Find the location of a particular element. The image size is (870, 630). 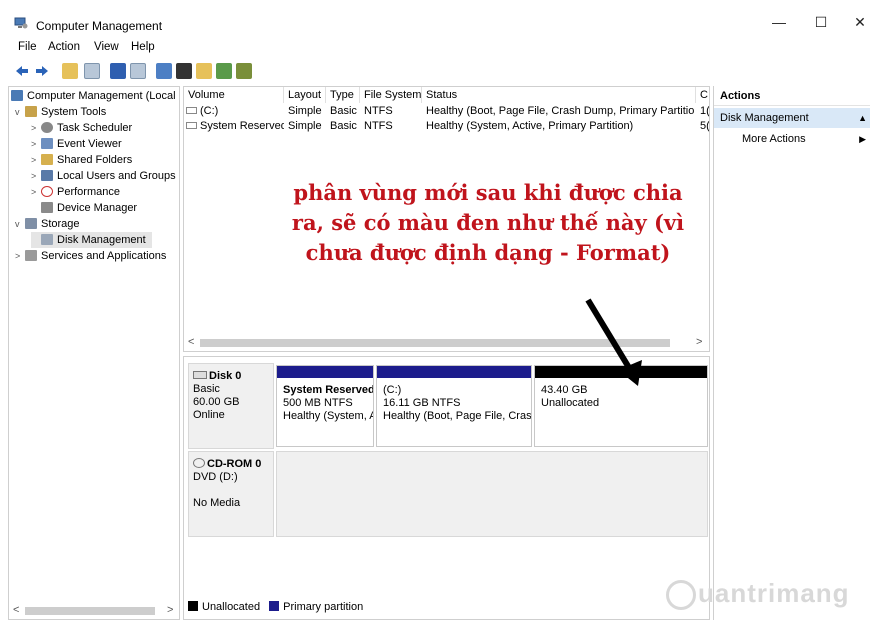

column-header-status: Status is located at coordinates (559, 95).